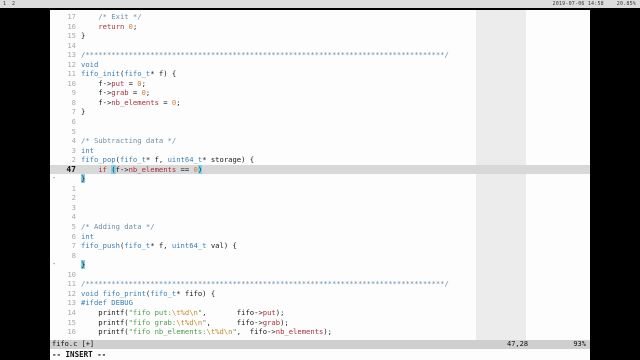  Describe the element at coordinates (320, 103) in the screenshot. I see `code-line: 8 f->nb_elements = 0;` at that location.